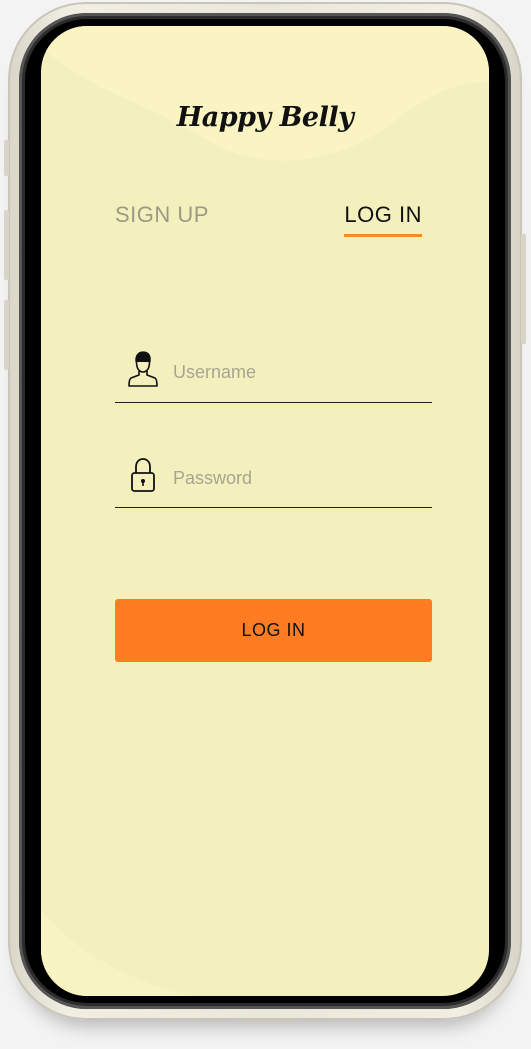  What do you see at coordinates (6, 245) in the screenshot?
I see `volume-up-button` at bounding box center [6, 245].